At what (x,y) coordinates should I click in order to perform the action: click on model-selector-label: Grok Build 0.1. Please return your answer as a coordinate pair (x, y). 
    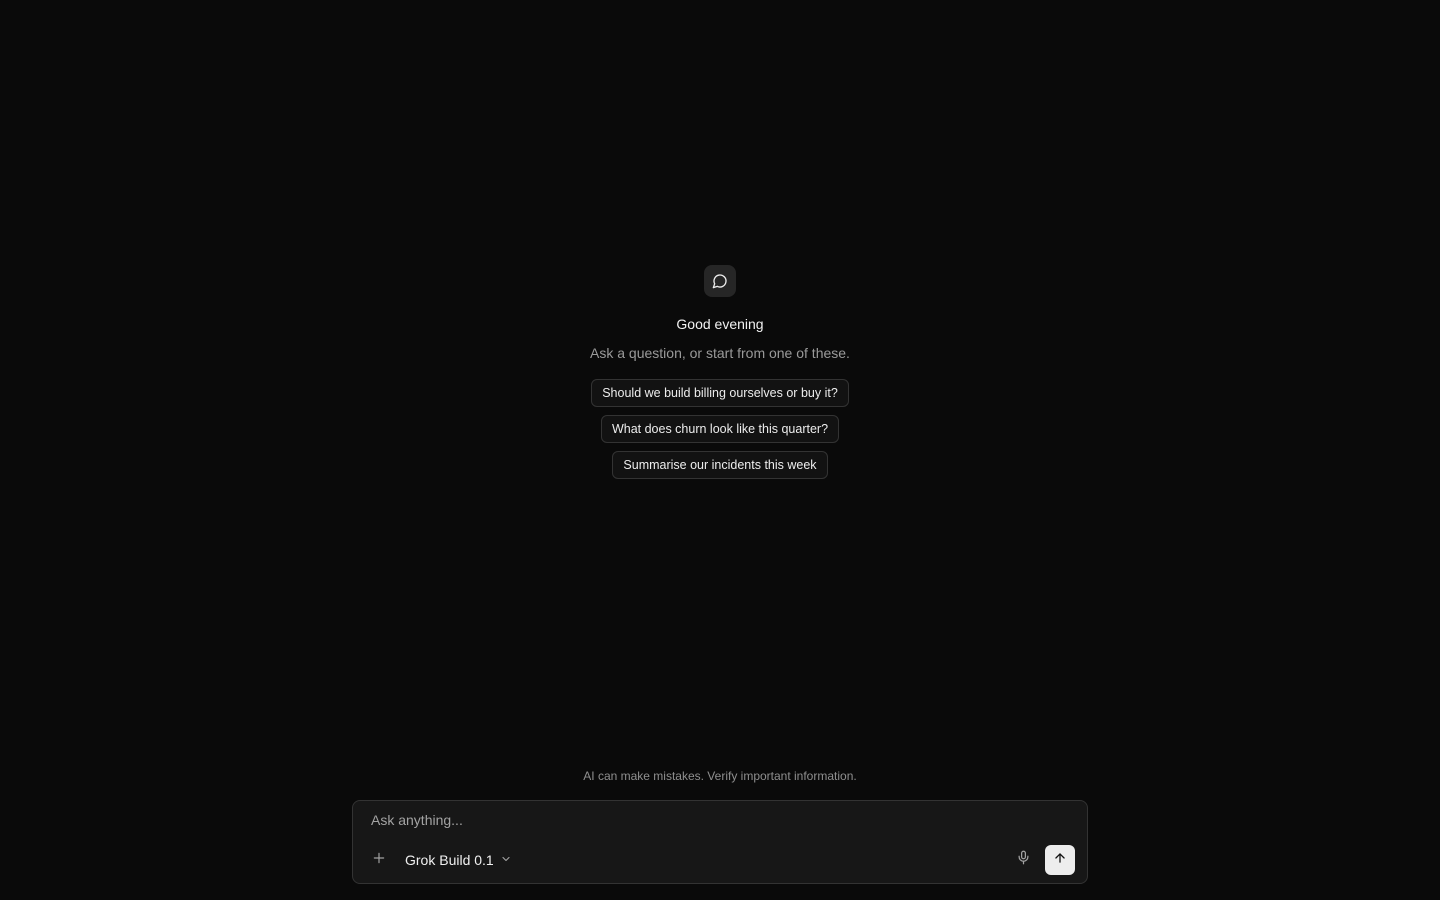
    Looking at the image, I should click on (449, 860).